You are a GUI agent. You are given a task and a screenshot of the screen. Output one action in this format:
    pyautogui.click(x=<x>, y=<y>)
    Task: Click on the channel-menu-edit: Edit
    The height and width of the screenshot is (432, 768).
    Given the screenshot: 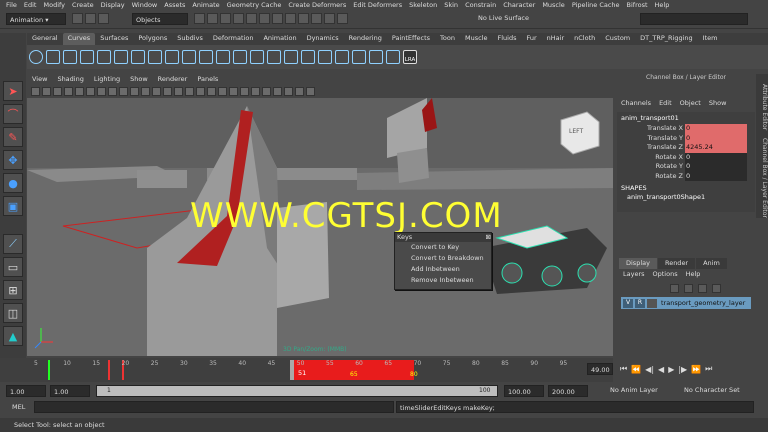 What is the action you would take?
    pyautogui.click(x=665, y=103)
    